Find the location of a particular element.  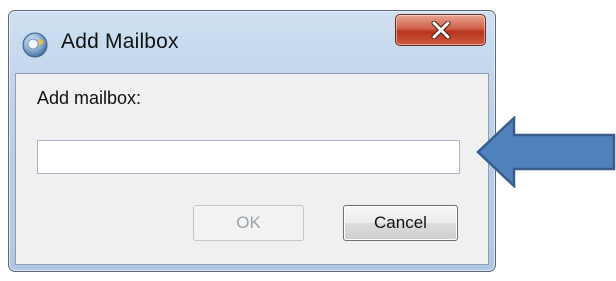

mailbox-app-icon is located at coordinates (35, 45).